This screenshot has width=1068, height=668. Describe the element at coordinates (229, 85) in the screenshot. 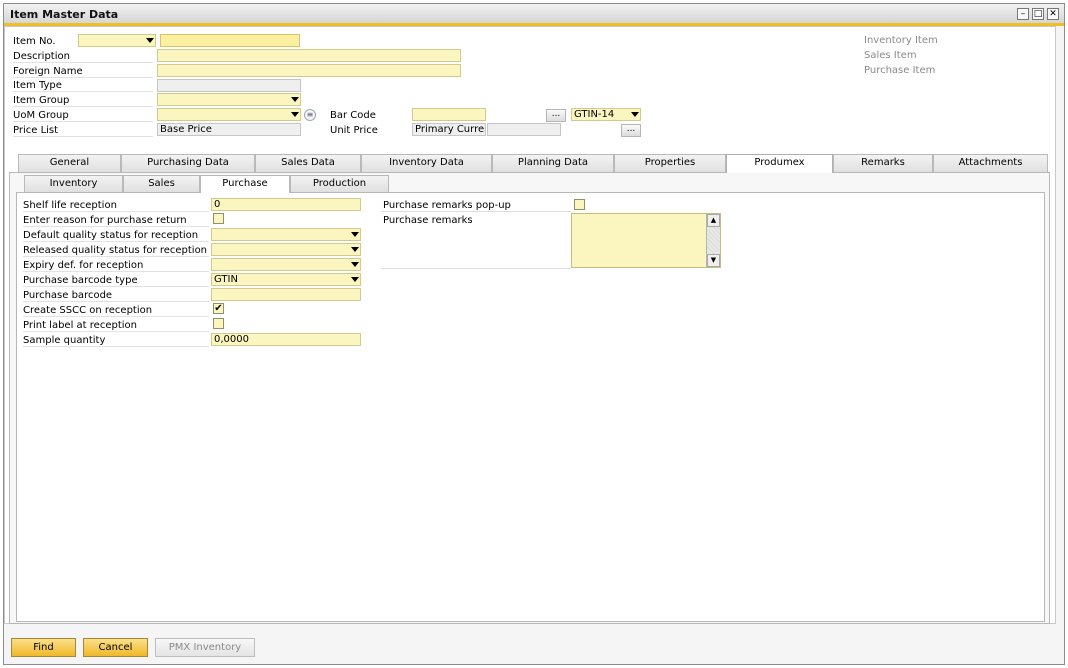

I see `item-type-dropdown` at that location.